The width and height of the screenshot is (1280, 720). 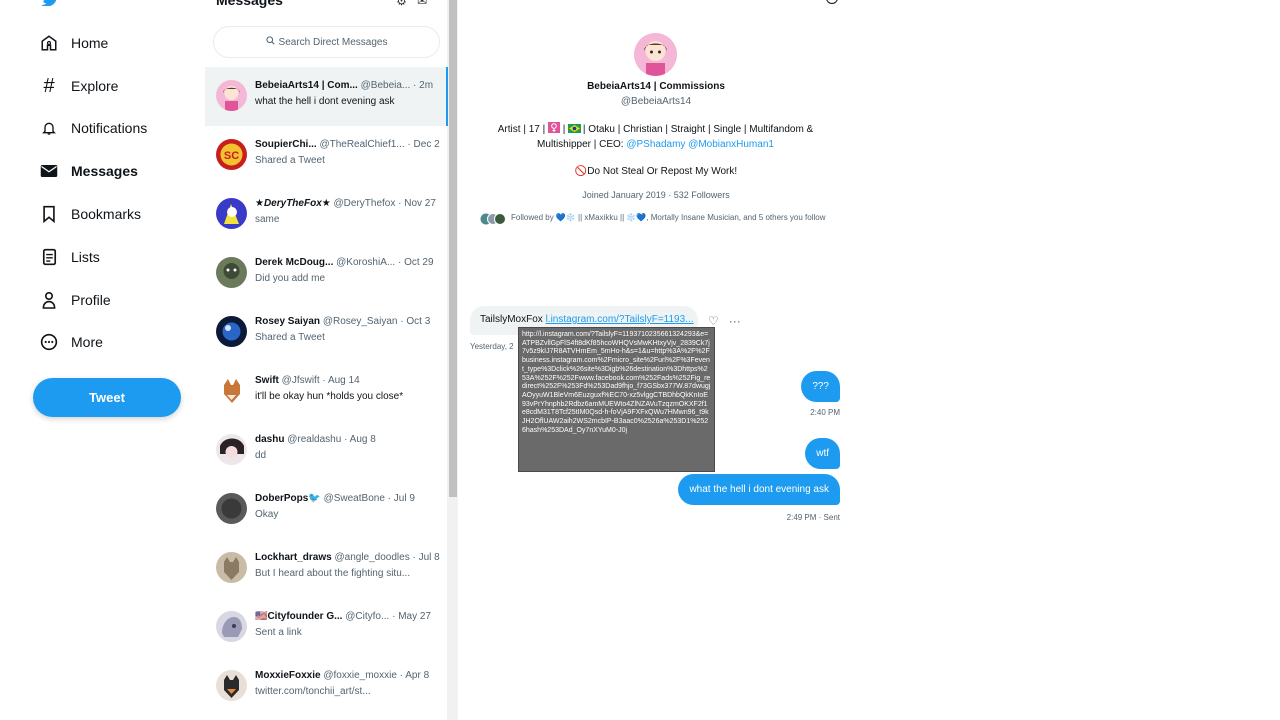 I want to click on outgoing-message-bubble: wtf, so click(x=822, y=453).